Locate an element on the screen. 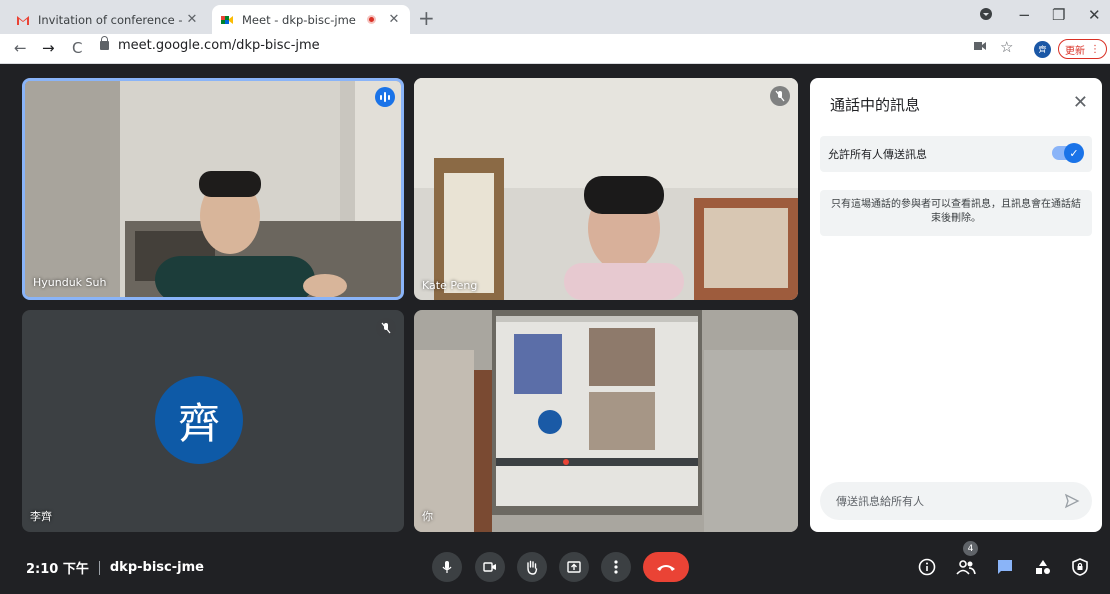 This screenshot has width=1110, height=594. more-vert-icon: ⋮ is located at coordinates (1095, 49).